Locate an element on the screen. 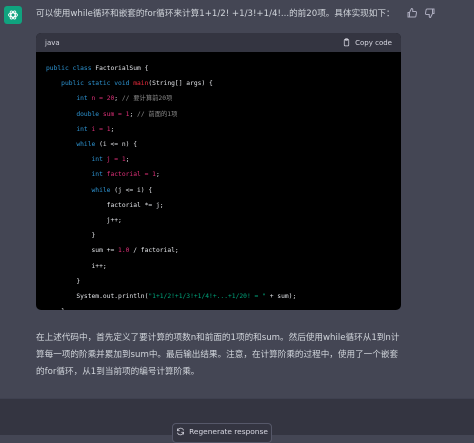  message-actions is located at coordinates (421, 13).